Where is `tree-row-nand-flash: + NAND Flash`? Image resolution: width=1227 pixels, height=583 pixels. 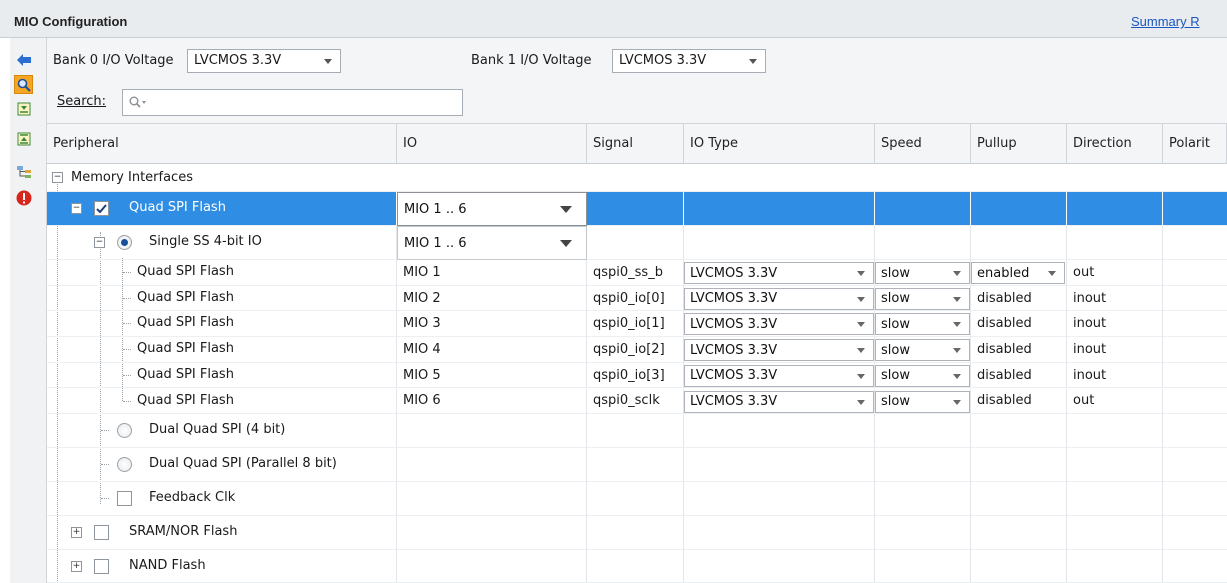 tree-row-nand-flash: + NAND Flash is located at coordinates (637, 566).